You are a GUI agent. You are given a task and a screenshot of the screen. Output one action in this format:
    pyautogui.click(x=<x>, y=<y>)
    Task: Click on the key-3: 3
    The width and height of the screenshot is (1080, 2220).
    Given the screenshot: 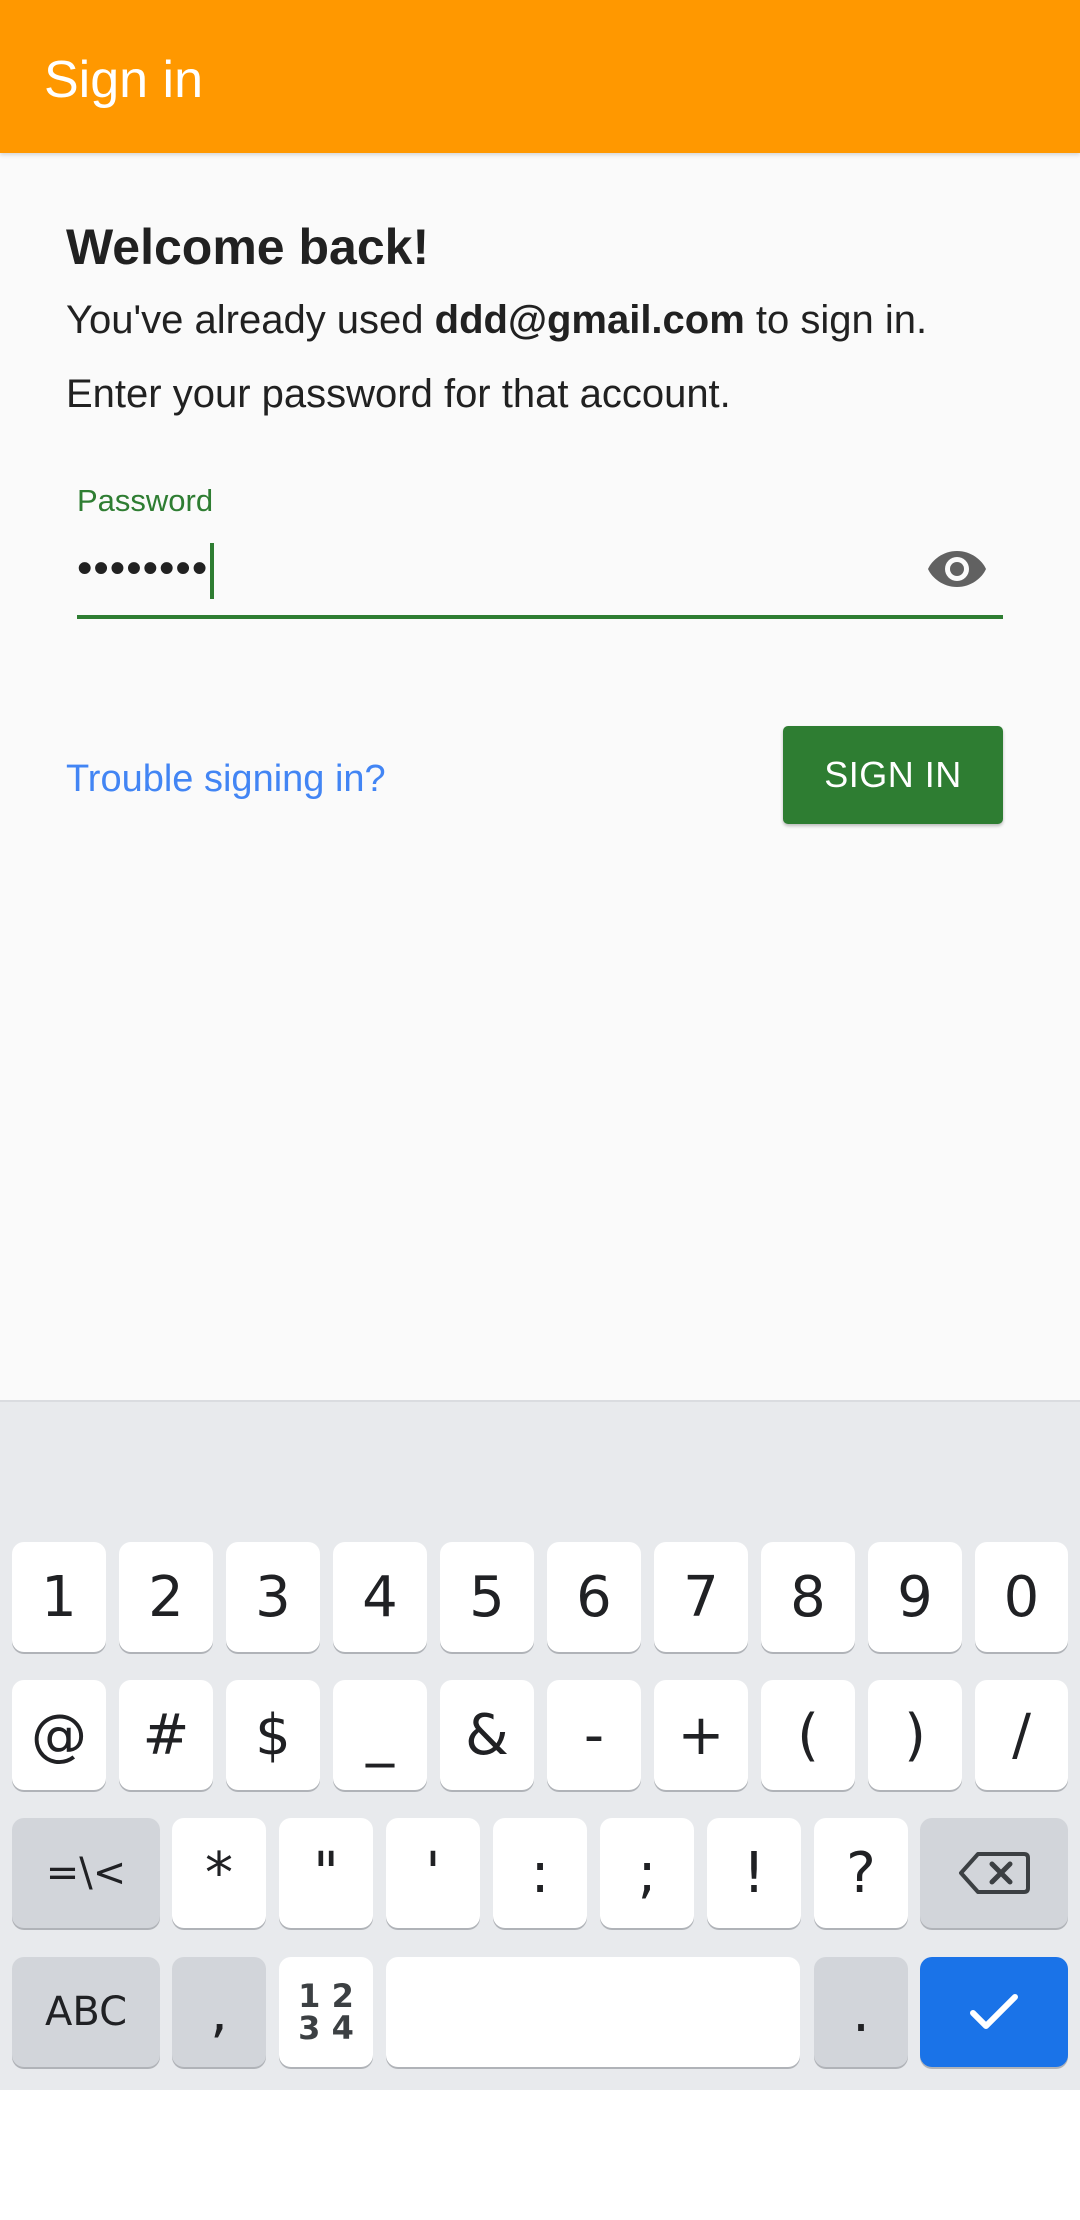 What is the action you would take?
    pyautogui.click(x=273, y=1597)
    